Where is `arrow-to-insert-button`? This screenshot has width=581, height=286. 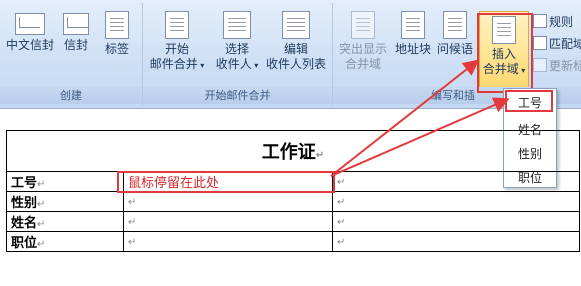
arrow-to-insert-button is located at coordinates (405, 118).